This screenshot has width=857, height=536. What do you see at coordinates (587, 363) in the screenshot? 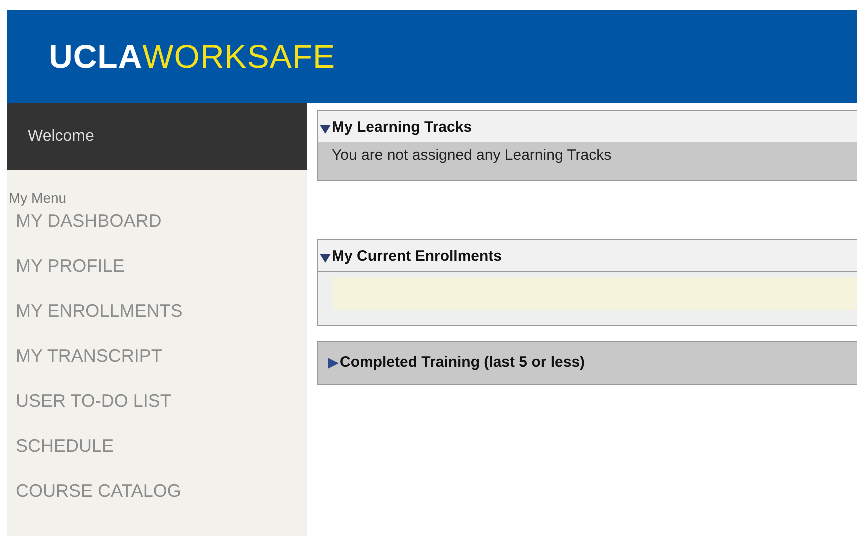
I see `panel-header: Completed Training (last 5 or less)` at bounding box center [587, 363].